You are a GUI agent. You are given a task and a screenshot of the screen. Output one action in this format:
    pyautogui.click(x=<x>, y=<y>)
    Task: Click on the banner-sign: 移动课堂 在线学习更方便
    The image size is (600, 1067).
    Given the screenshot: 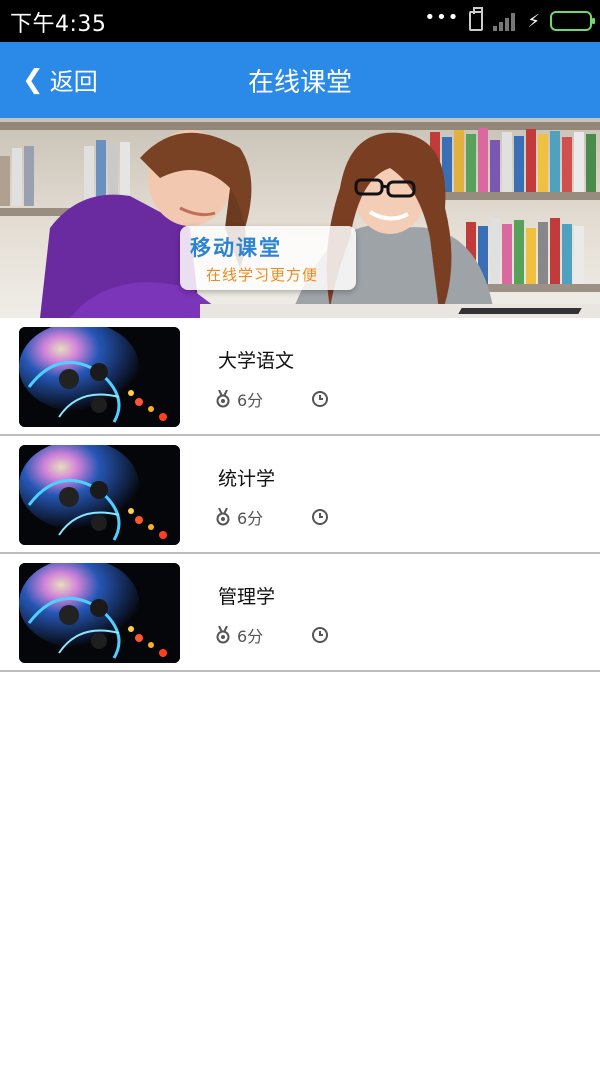 What is the action you would take?
    pyautogui.click(x=268, y=258)
    